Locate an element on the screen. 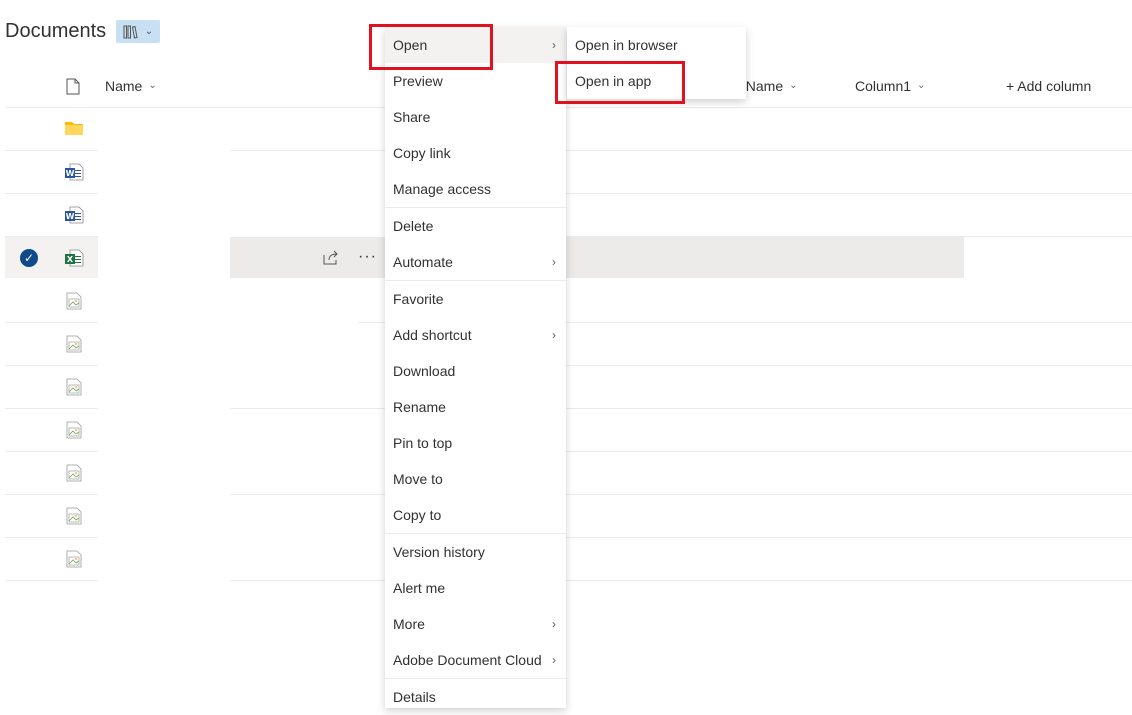 This screenshot has width=1132, height=715. menu-item-label: Copy link is located at coordinates (422, 153).